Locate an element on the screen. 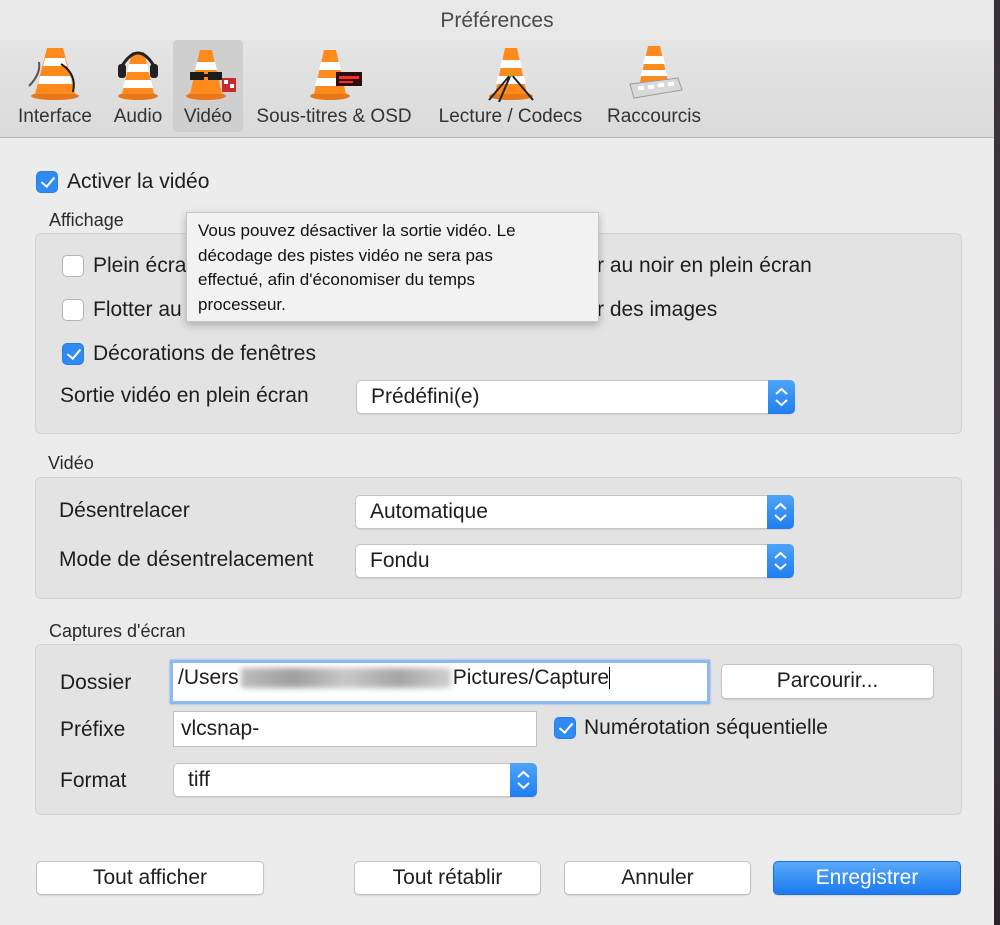 The image size is (1000, 925). always-on-top-checkbox is located at coordinates (73, 310).